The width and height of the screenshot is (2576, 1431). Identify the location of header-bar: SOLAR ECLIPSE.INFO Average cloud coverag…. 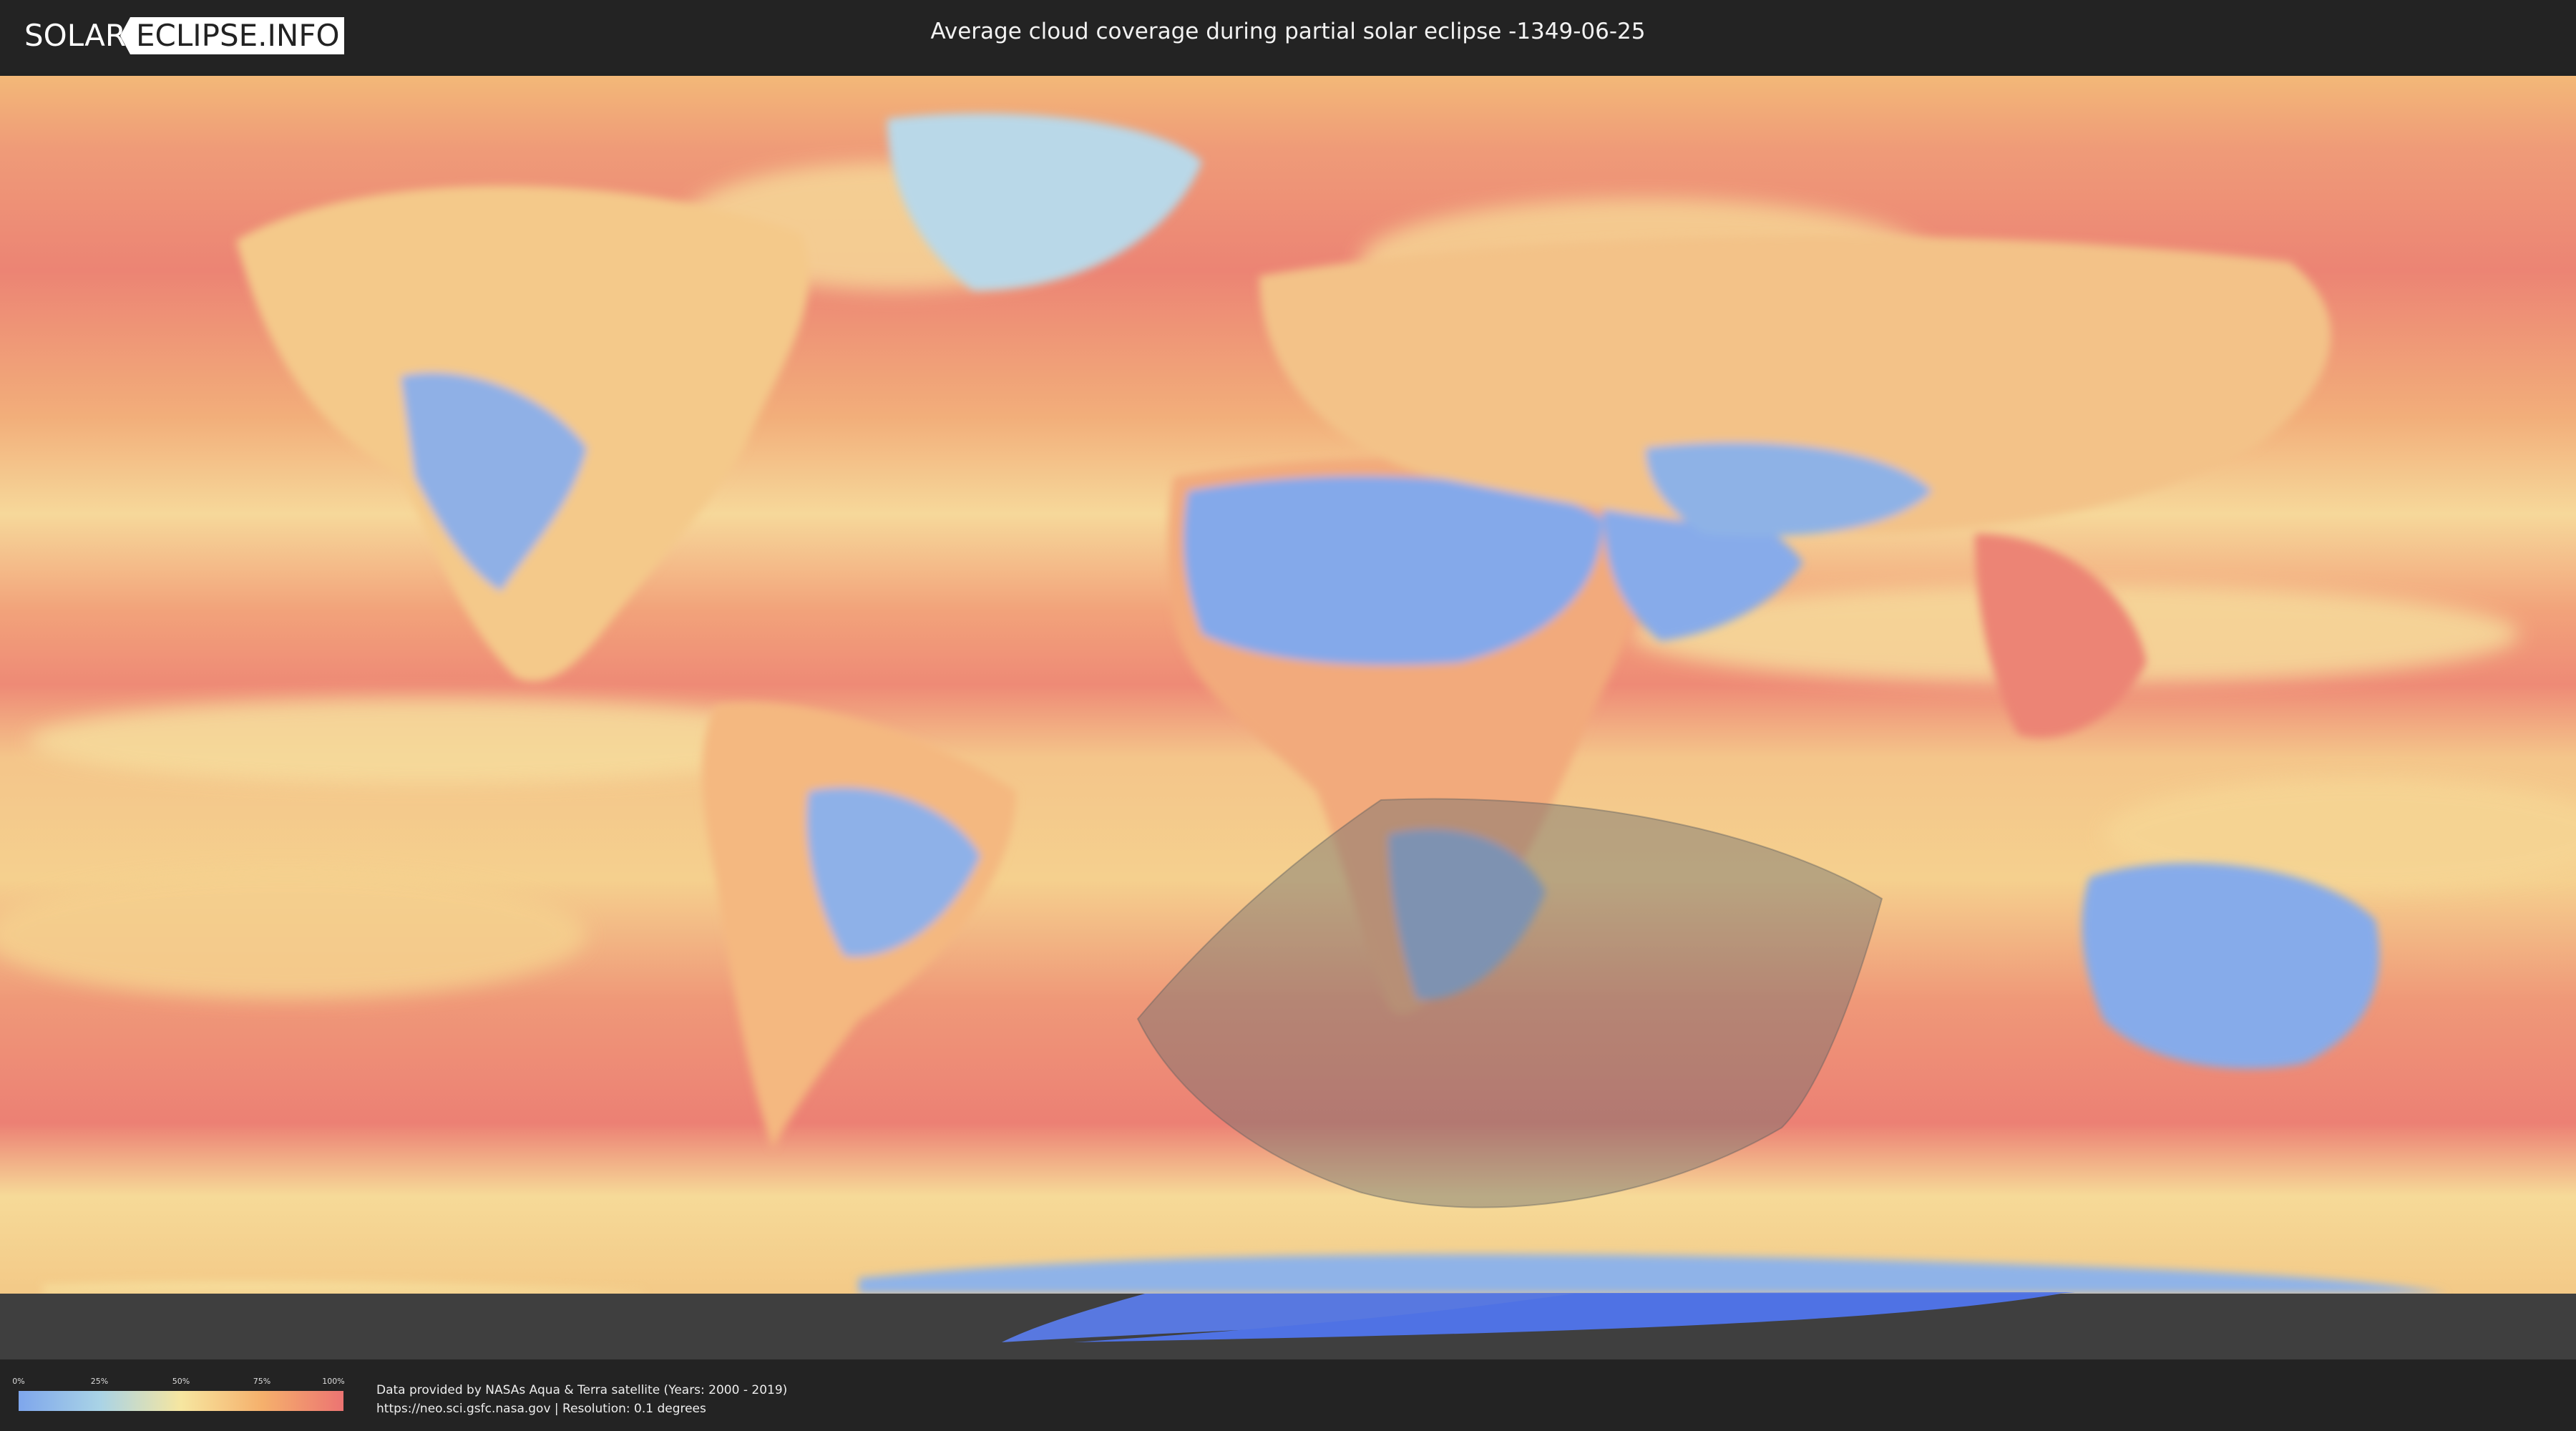
(1288, 36).